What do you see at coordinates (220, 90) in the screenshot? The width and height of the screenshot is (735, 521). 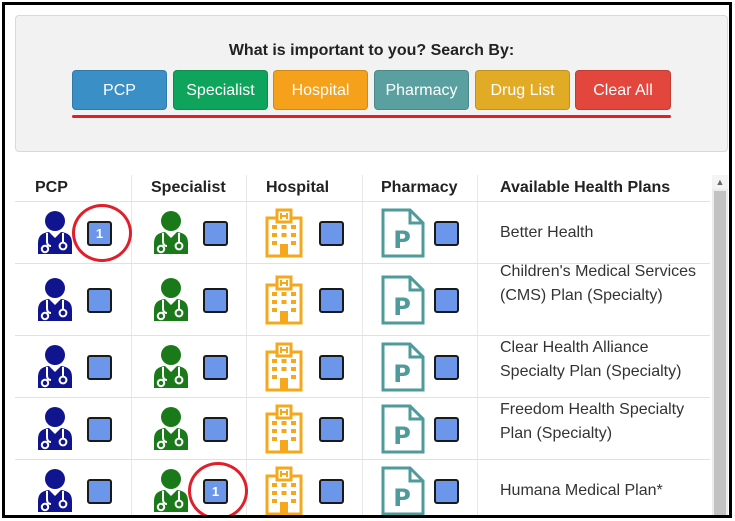 I see `specialist-button: Specialist` at bounding box center [220, 90].